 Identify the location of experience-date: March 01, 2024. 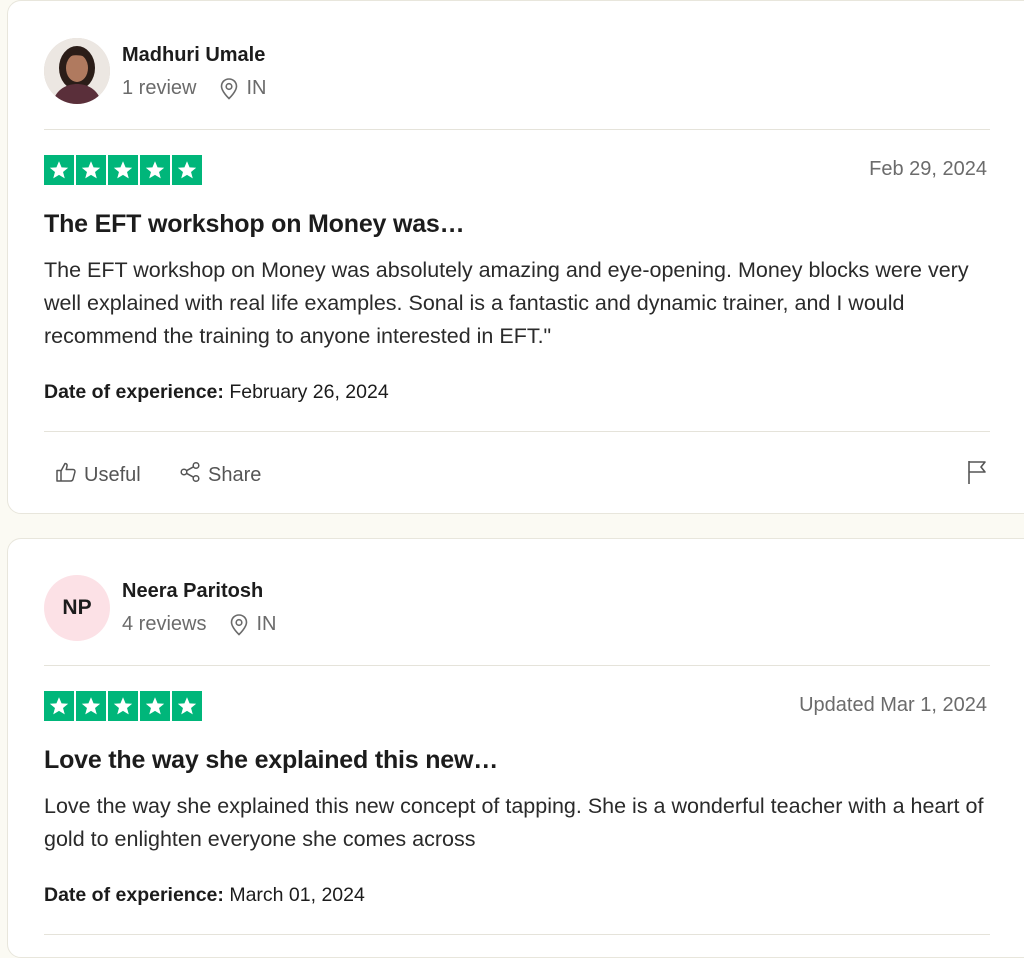
(297, 895).